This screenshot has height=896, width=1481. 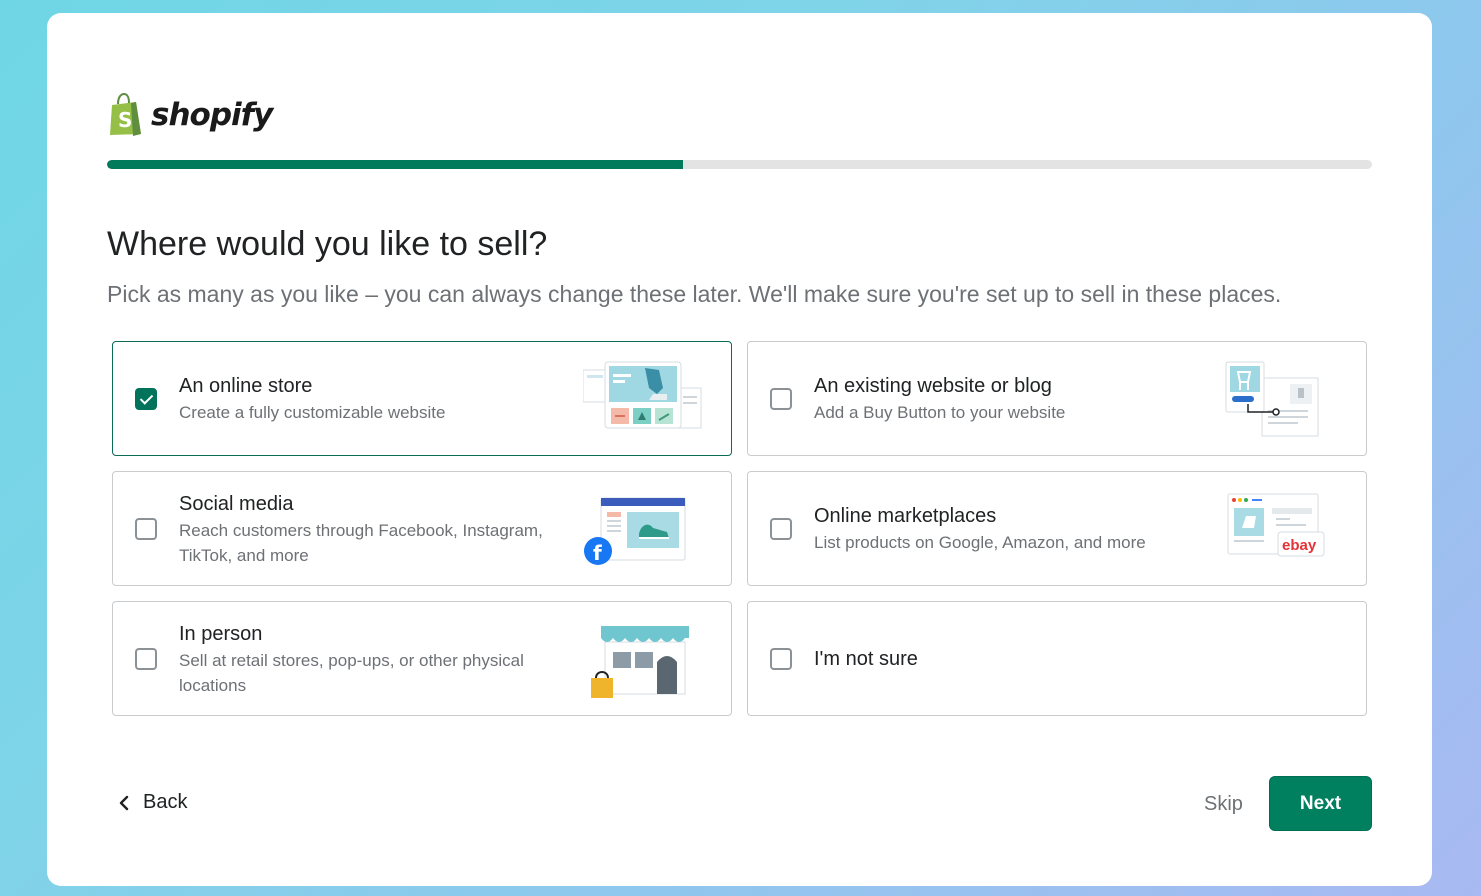 What do you see at coordinates (124, 802) in the screenshot?
I see `chevron-left-icon` at bounding box center [124, 802].